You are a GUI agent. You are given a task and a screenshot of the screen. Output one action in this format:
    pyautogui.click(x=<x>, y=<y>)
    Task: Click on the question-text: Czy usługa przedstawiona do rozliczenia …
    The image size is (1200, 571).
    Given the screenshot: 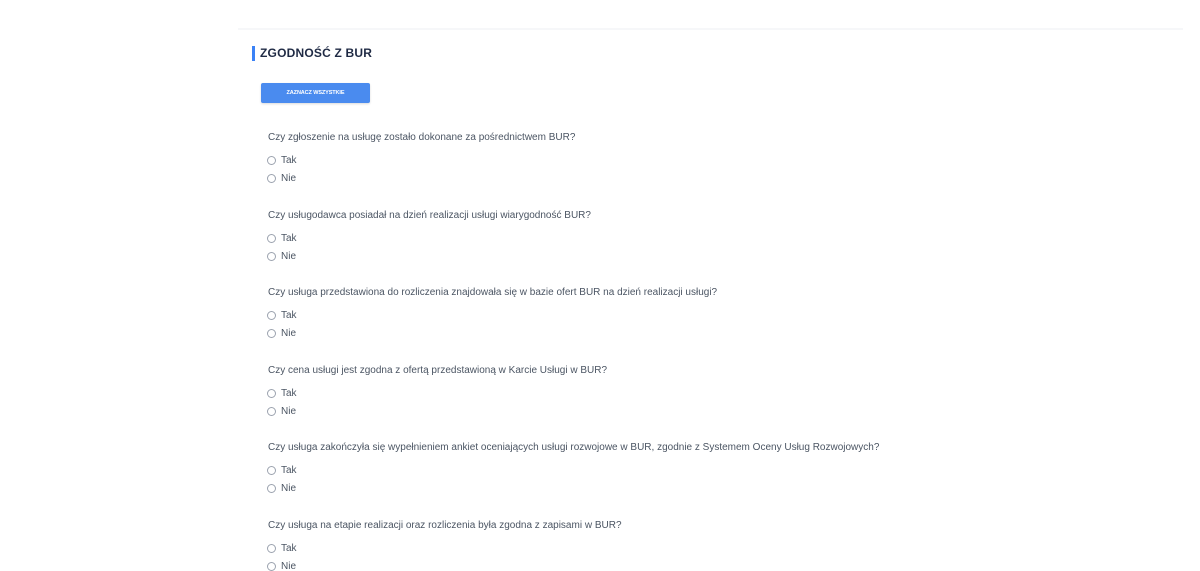 What is the action you would take?
    pyautogui.click(x=493, y=292)
    